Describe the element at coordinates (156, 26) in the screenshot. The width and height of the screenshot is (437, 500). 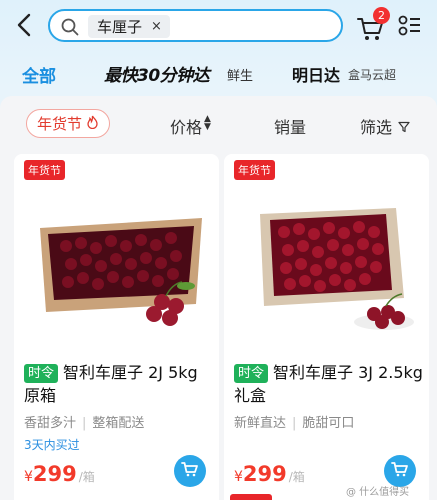
I see `close-icon: ×` at that location.